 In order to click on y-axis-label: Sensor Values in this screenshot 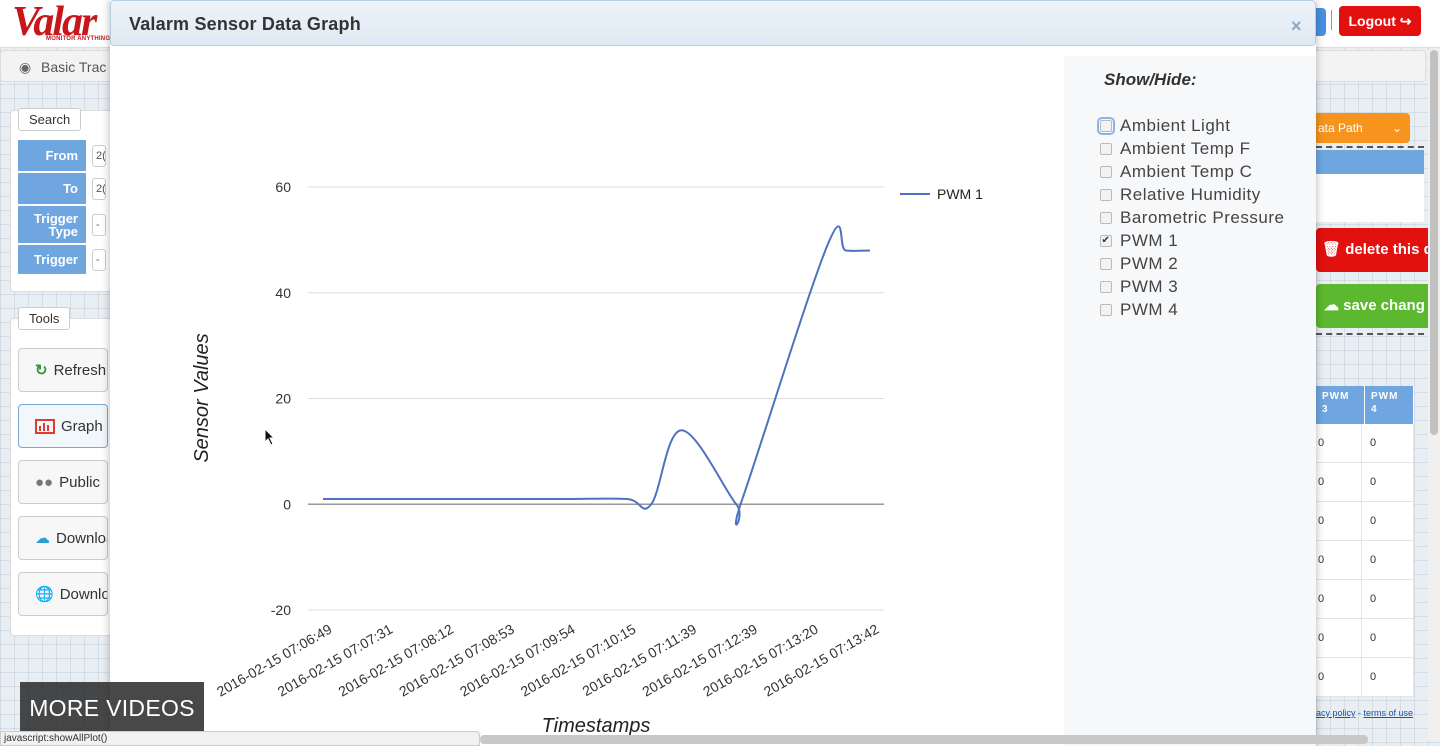, I will do `click(202, 397)`.